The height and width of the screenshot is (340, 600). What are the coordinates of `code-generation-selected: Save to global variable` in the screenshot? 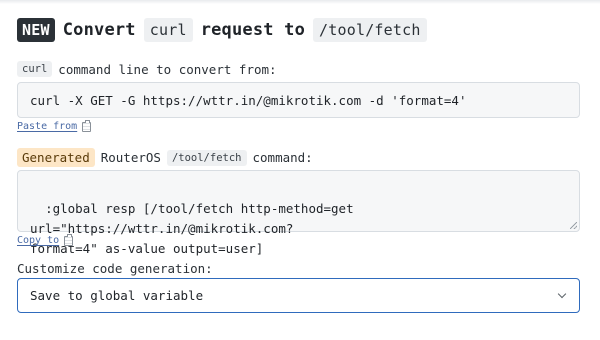 It's located at (117, 295).